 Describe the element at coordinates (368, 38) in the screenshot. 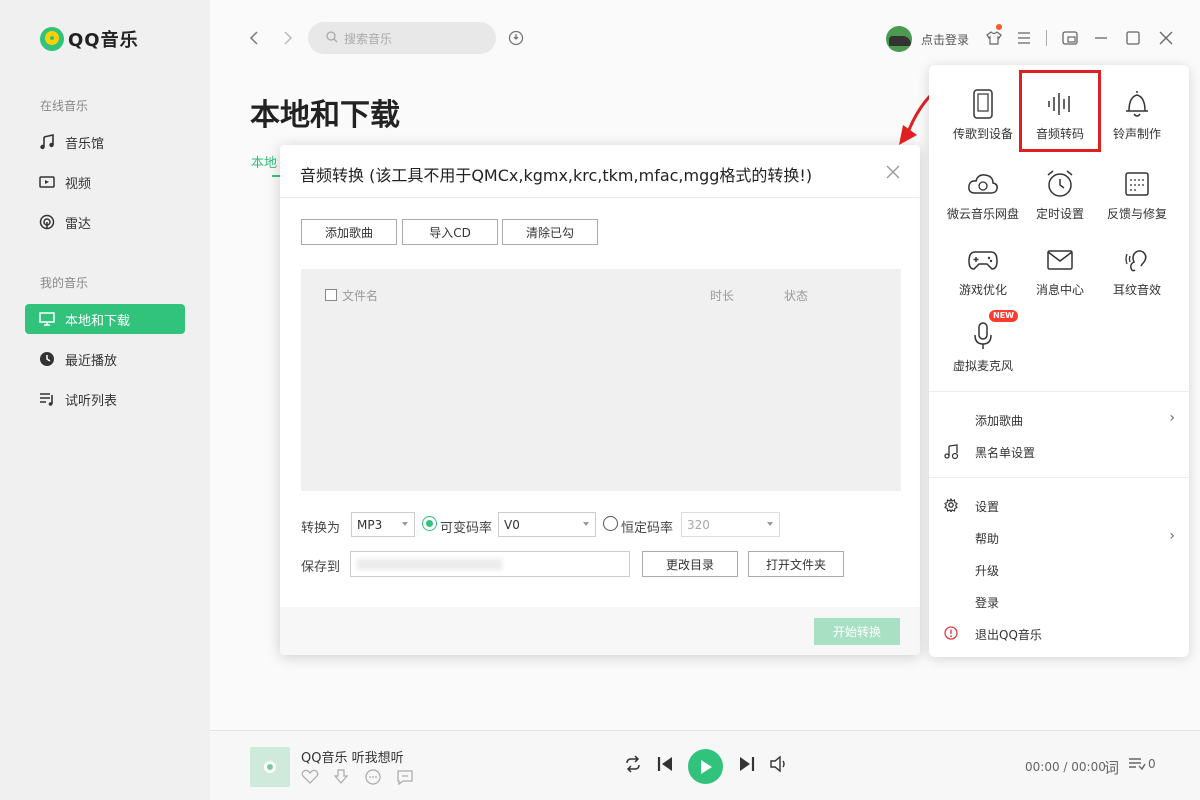

I see `search-placeholder: 搜索音乐` at that location.